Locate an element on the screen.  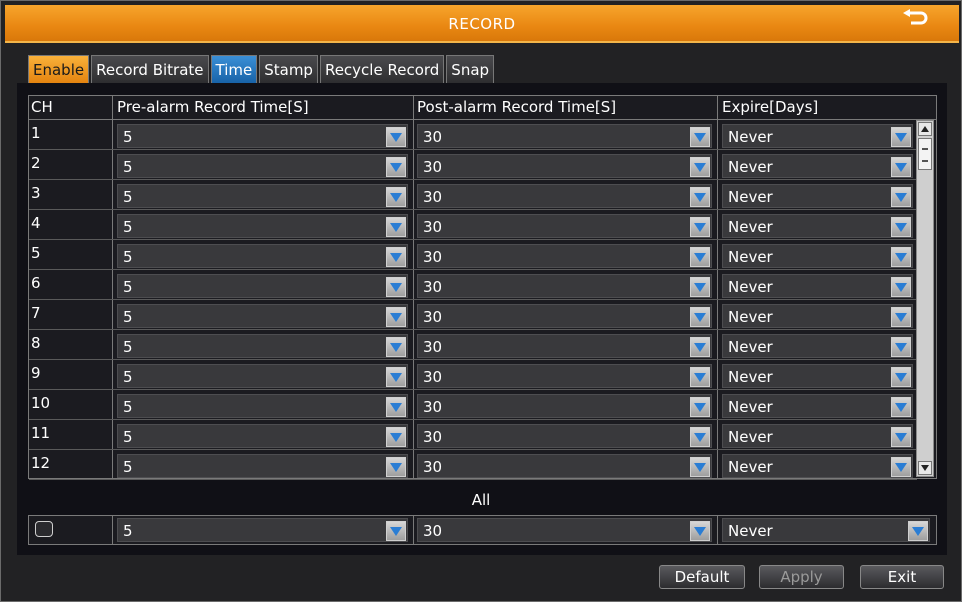
scroll-down-icon is located at coordinates (925, 468).